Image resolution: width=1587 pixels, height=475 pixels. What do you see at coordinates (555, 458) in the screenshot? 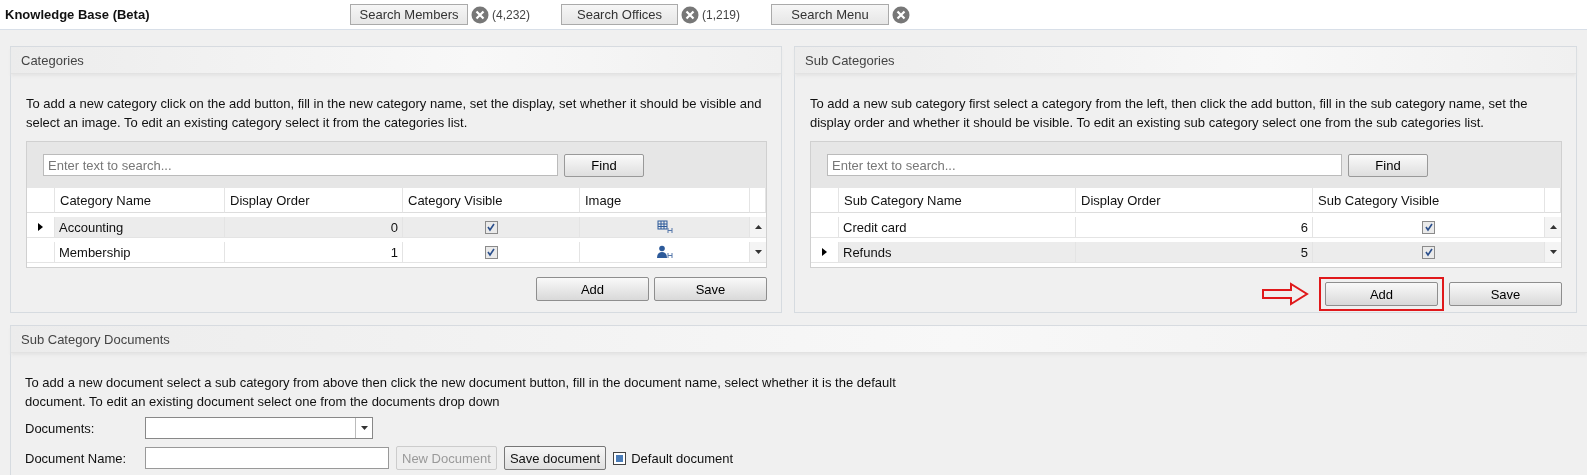
I see `save-document-button: Save document` at bounding box center [555, 458].